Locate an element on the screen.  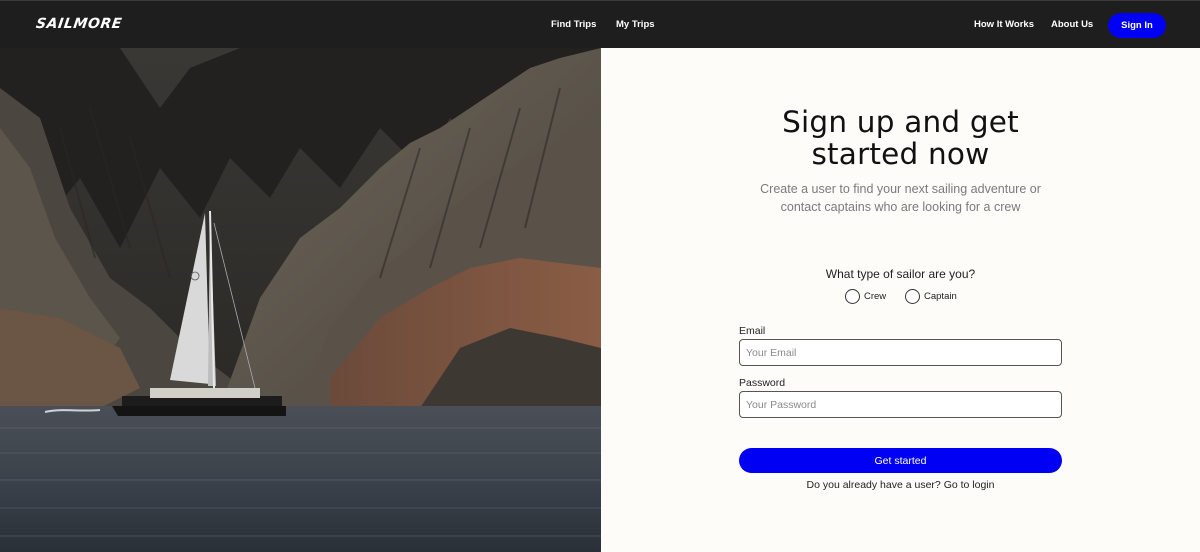
signup-heading: Sign up and get started now is located at coordinates (900, 138).